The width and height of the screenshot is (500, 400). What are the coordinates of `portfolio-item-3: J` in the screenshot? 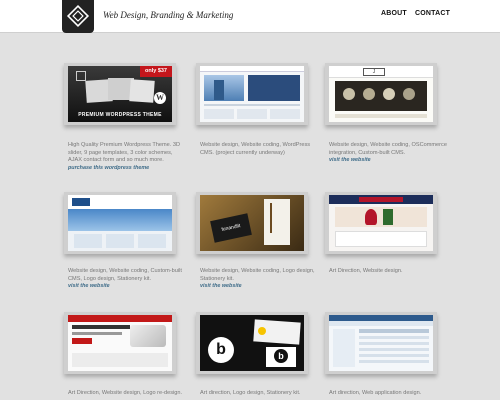 It's located at (381, 94).